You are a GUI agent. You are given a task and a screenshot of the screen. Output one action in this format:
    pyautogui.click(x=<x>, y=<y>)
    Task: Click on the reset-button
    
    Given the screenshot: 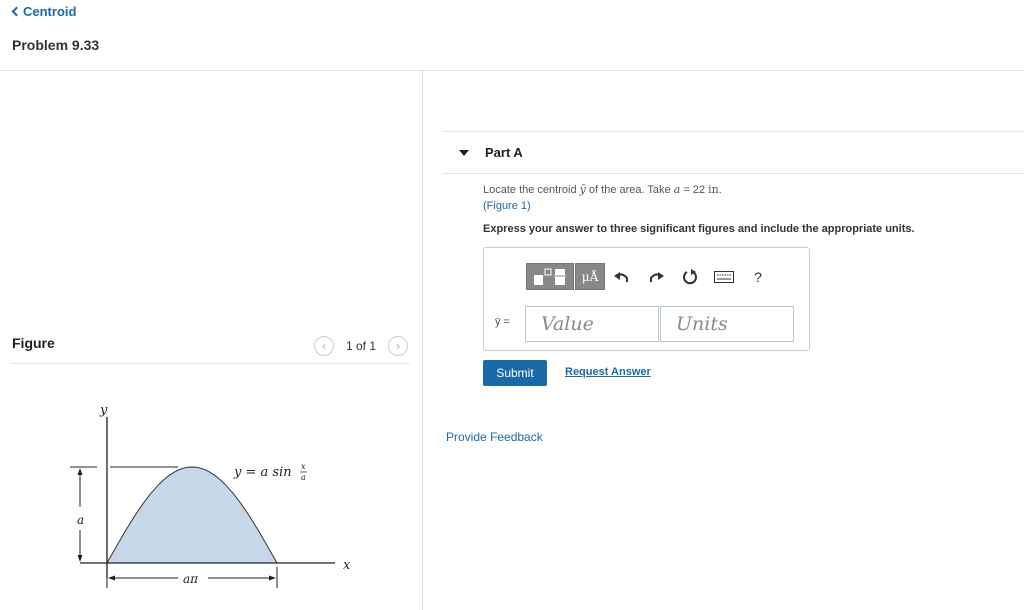 What is the action you would take?
    pyautogui.click(x=690, y=276)
    